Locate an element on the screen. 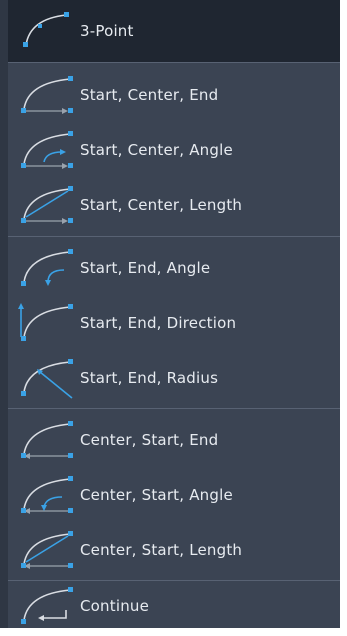 This screenshot has width=347, height=636. arc-center-start-end-icon is located at coordinates (44, 440).